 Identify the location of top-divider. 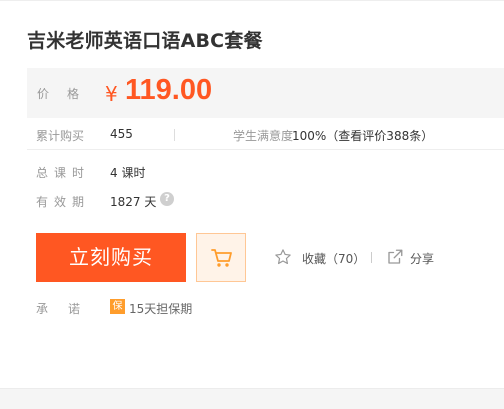
(252, 0).